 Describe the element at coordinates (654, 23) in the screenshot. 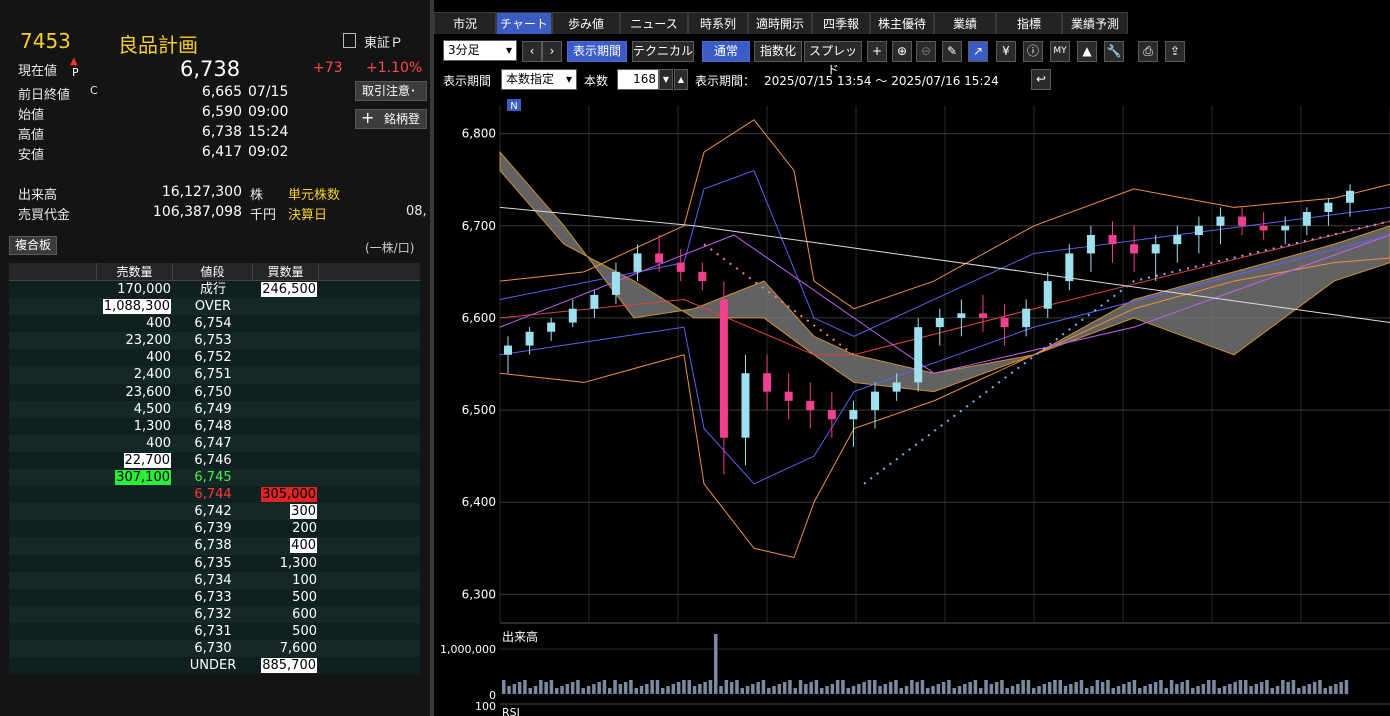

I see `tab-3: ニュース` at that location.